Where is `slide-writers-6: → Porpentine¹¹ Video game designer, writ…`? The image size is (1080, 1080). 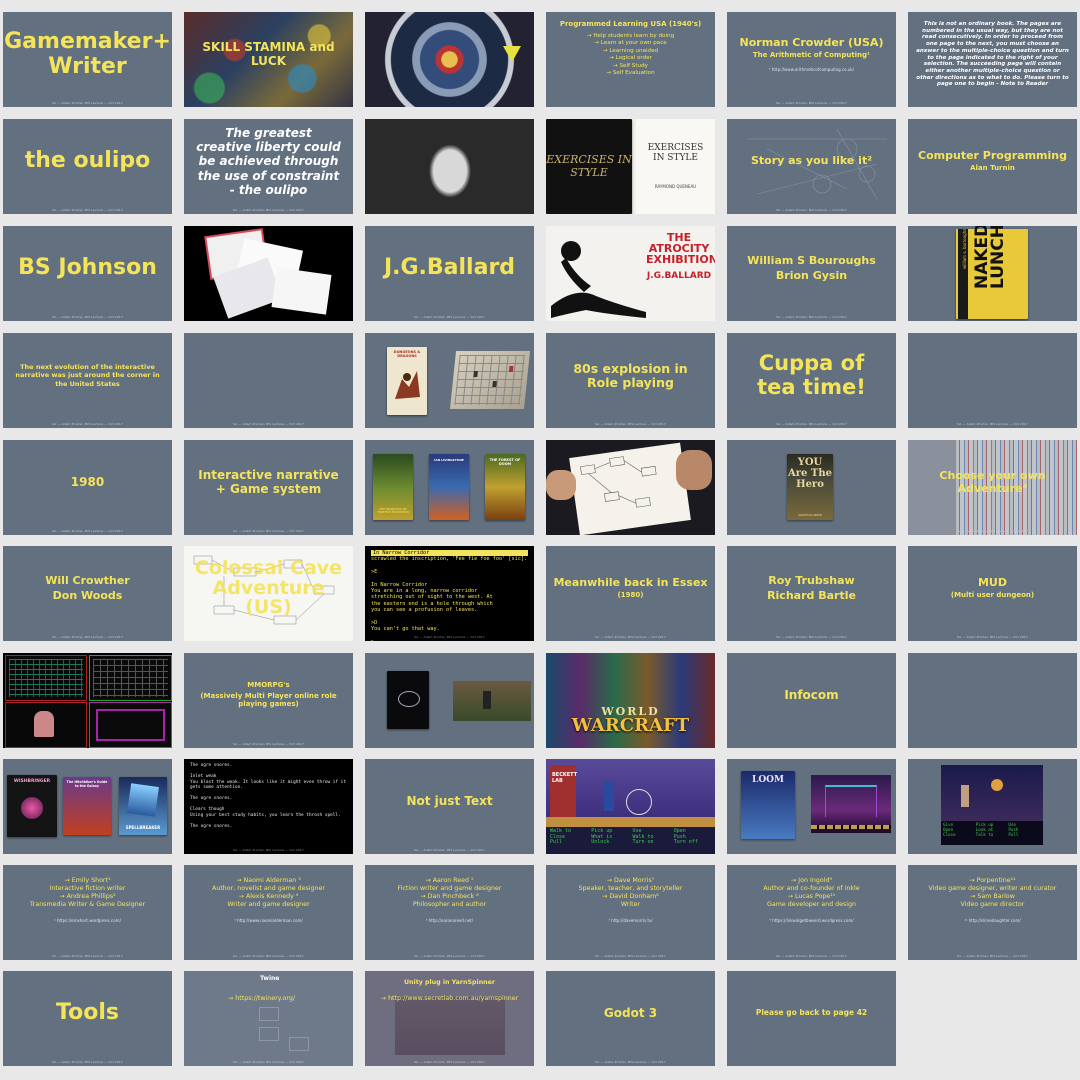 slide-writers-6: → Porpentine¹¹ Video game designer, writ… is located at coordinates (992, 912).